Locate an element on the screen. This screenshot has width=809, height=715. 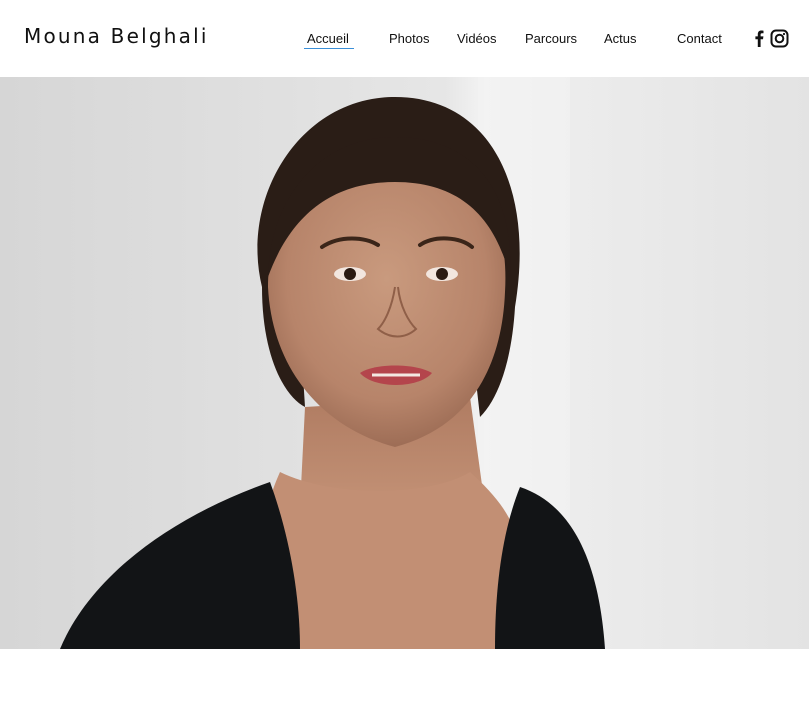
facebook-icon is located at coordinates (759, 40).